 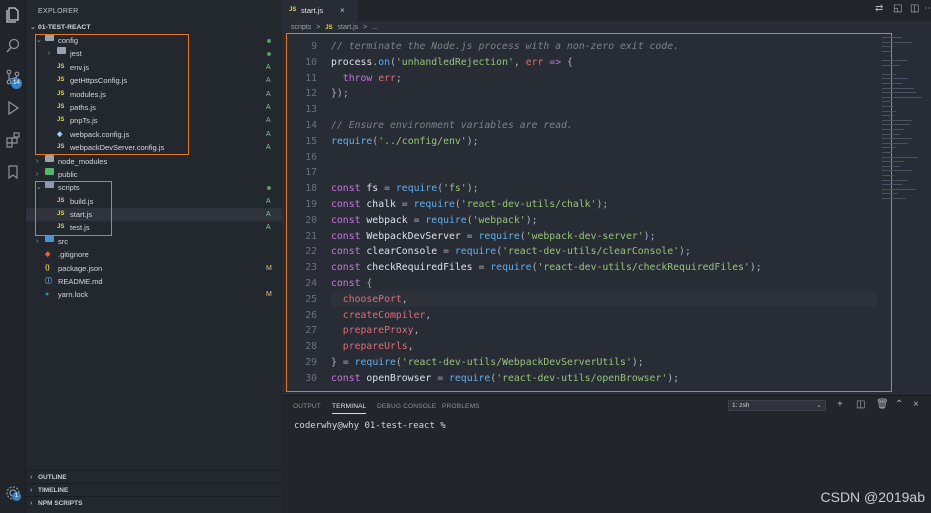 What do you see at coordinates (406, 406) in the screenshot?
I see `tab-debug-console: DEBUG CONSOLE` at bounding box center [406, 406].